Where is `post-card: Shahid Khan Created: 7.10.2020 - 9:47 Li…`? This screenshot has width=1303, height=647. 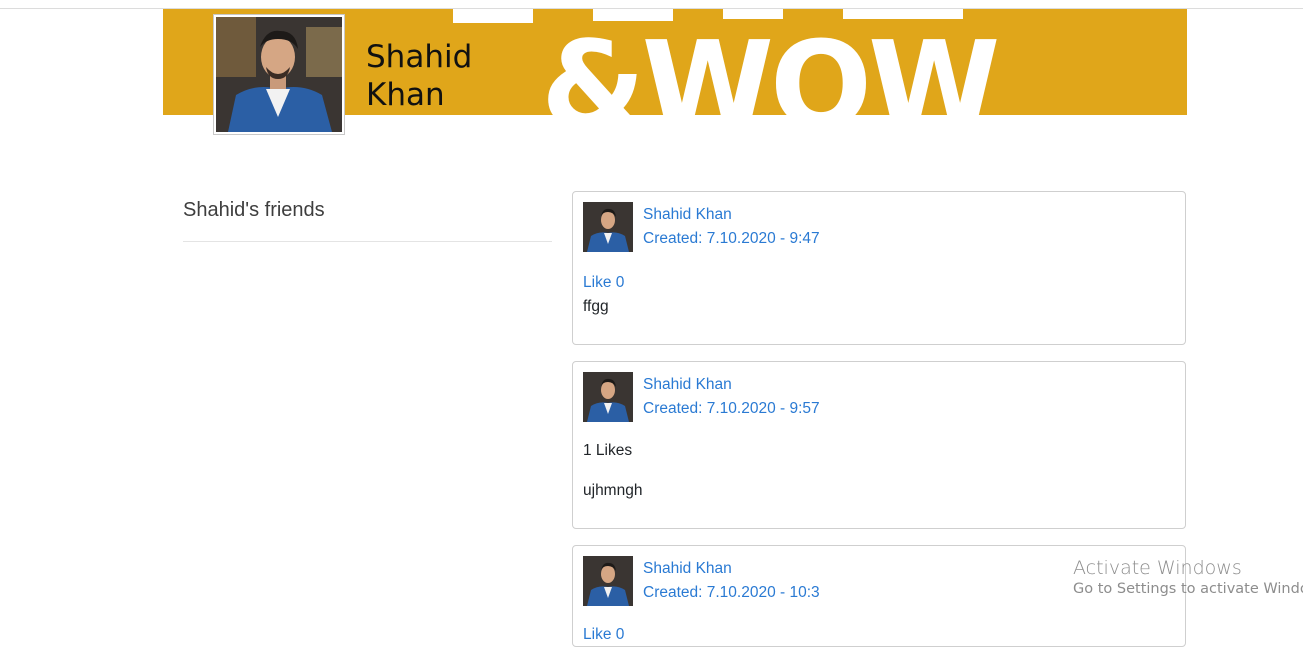
post-card: Shahid Khan Created: 7.10.2020 - 9:47 Li… is located at coordinates (879, 268).